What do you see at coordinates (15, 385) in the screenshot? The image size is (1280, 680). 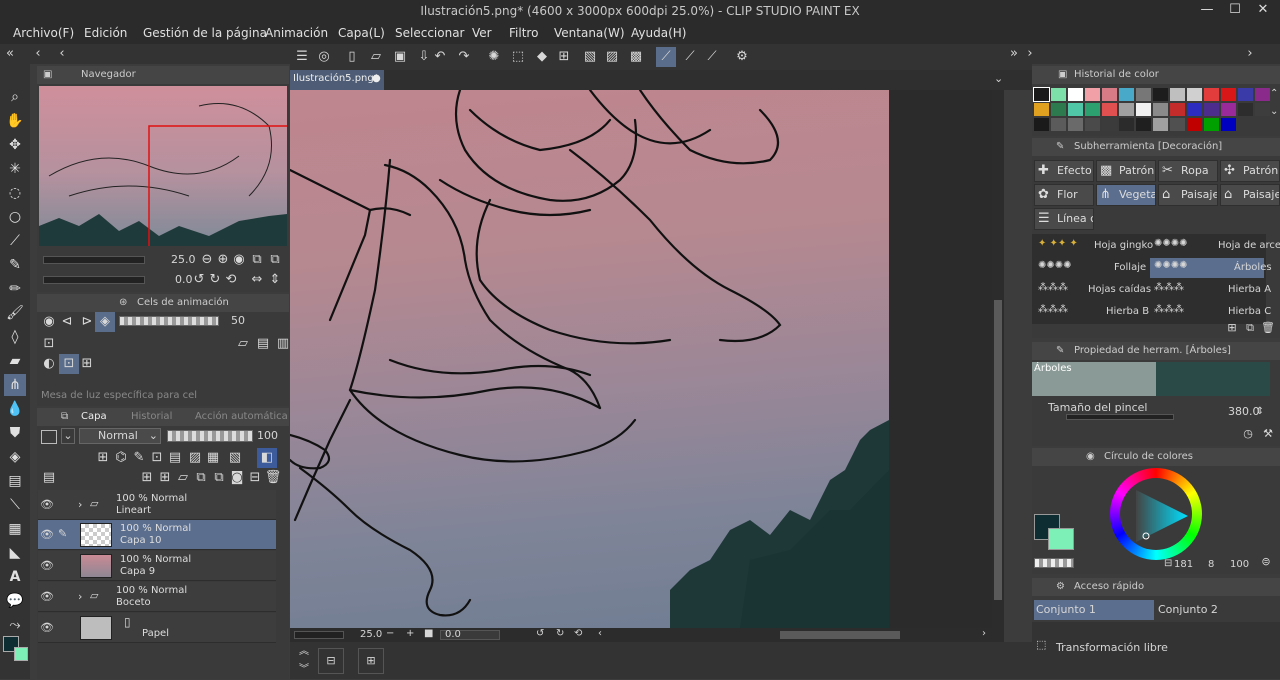 I see `decoration-tool-icon: ⋔` at bounding box center [15, 385].